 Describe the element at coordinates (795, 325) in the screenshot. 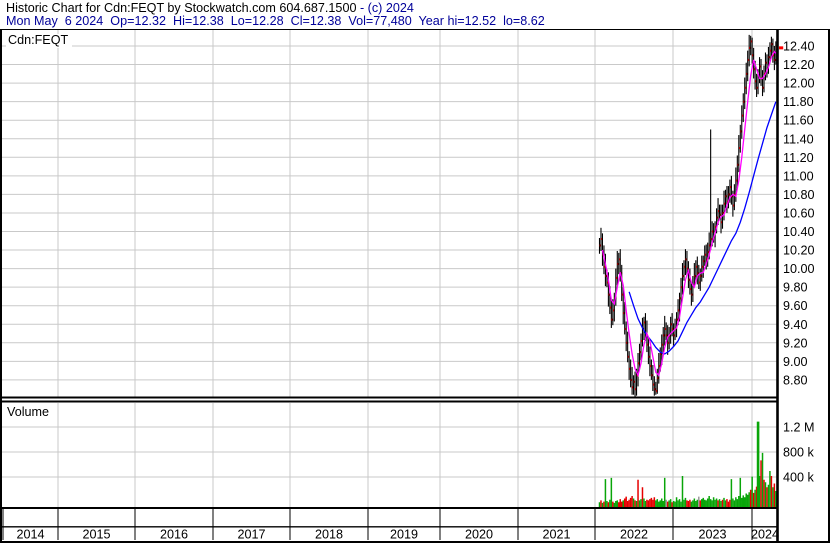

I see `price-axis-label: 9.40` at that location.